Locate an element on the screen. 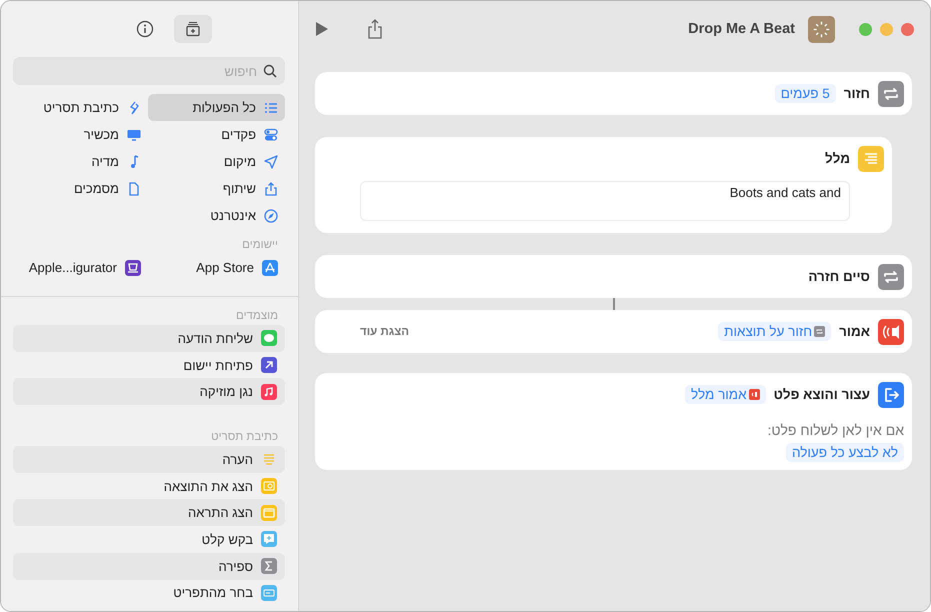 The image size is (931, 612). script-icon is located at coordinates (134, 107).